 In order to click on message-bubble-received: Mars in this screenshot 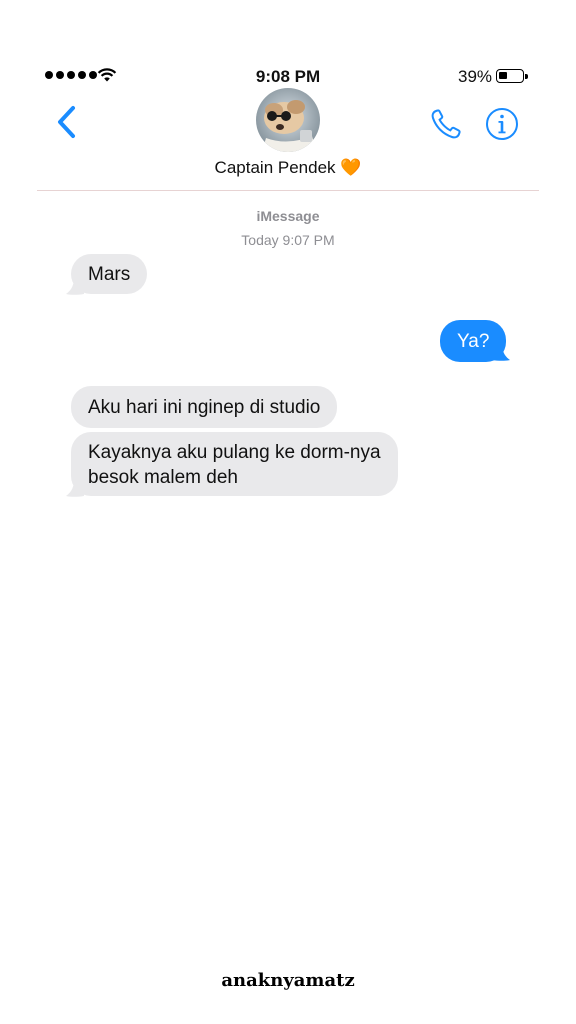, I will do `click(109, 274)`.